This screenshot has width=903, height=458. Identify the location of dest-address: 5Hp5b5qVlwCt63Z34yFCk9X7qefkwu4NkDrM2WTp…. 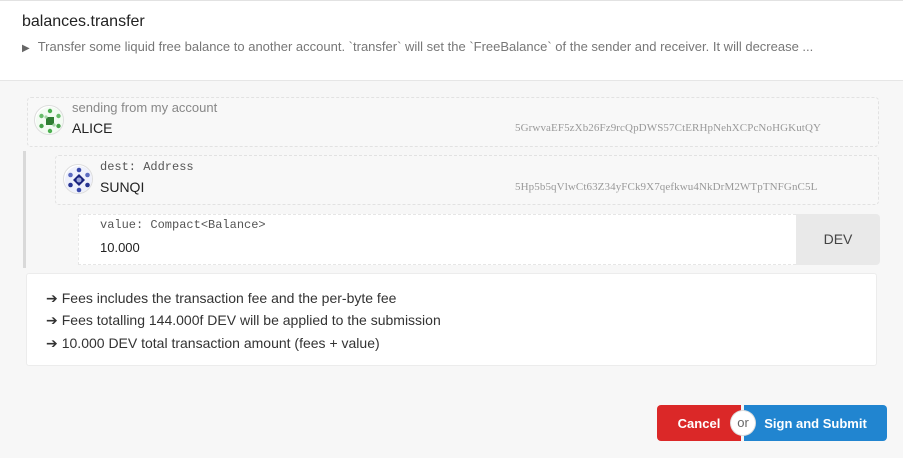
(666, 187).